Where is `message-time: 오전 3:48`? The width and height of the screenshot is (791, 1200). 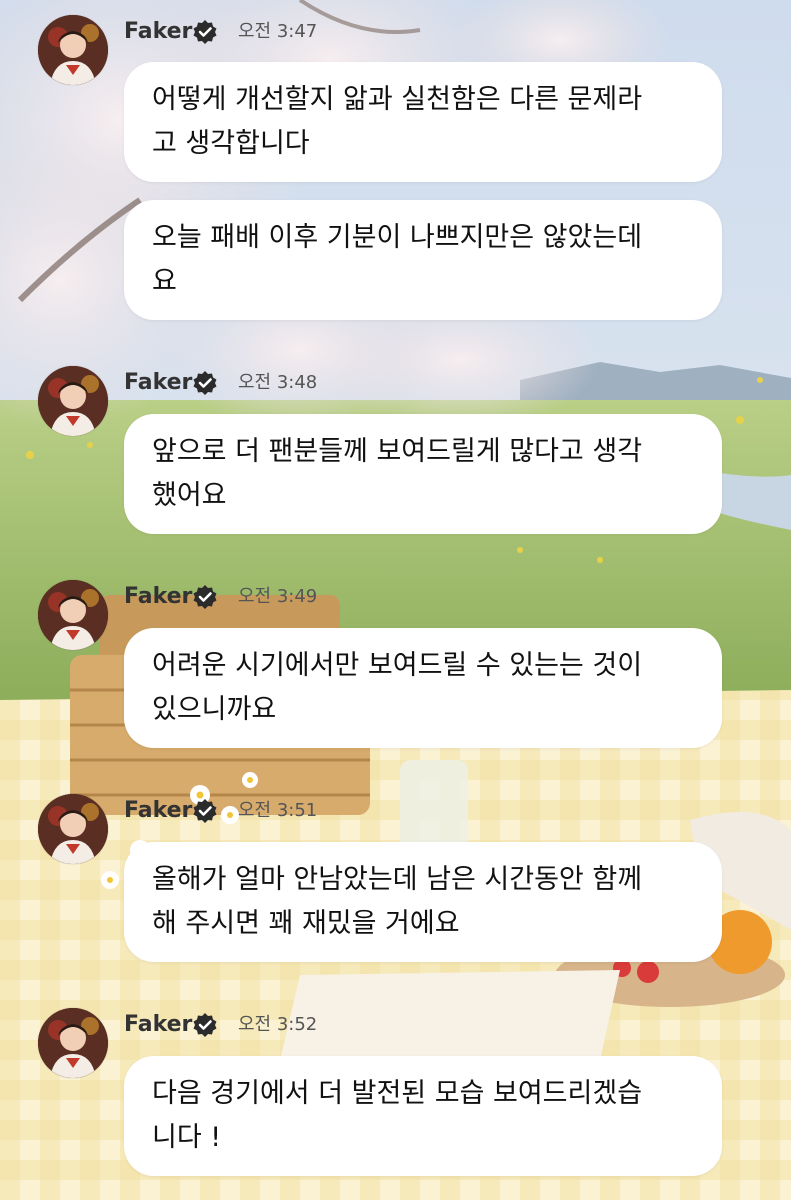 message-time: 오전 3:48 is located at coordinates (278, 382).